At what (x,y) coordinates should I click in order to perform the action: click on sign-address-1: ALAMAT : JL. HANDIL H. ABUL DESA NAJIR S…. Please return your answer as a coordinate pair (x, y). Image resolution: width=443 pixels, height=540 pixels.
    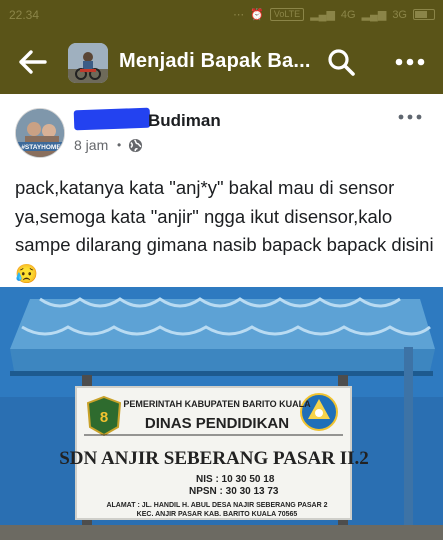
    Looking at the image, I should click on (216, 505).